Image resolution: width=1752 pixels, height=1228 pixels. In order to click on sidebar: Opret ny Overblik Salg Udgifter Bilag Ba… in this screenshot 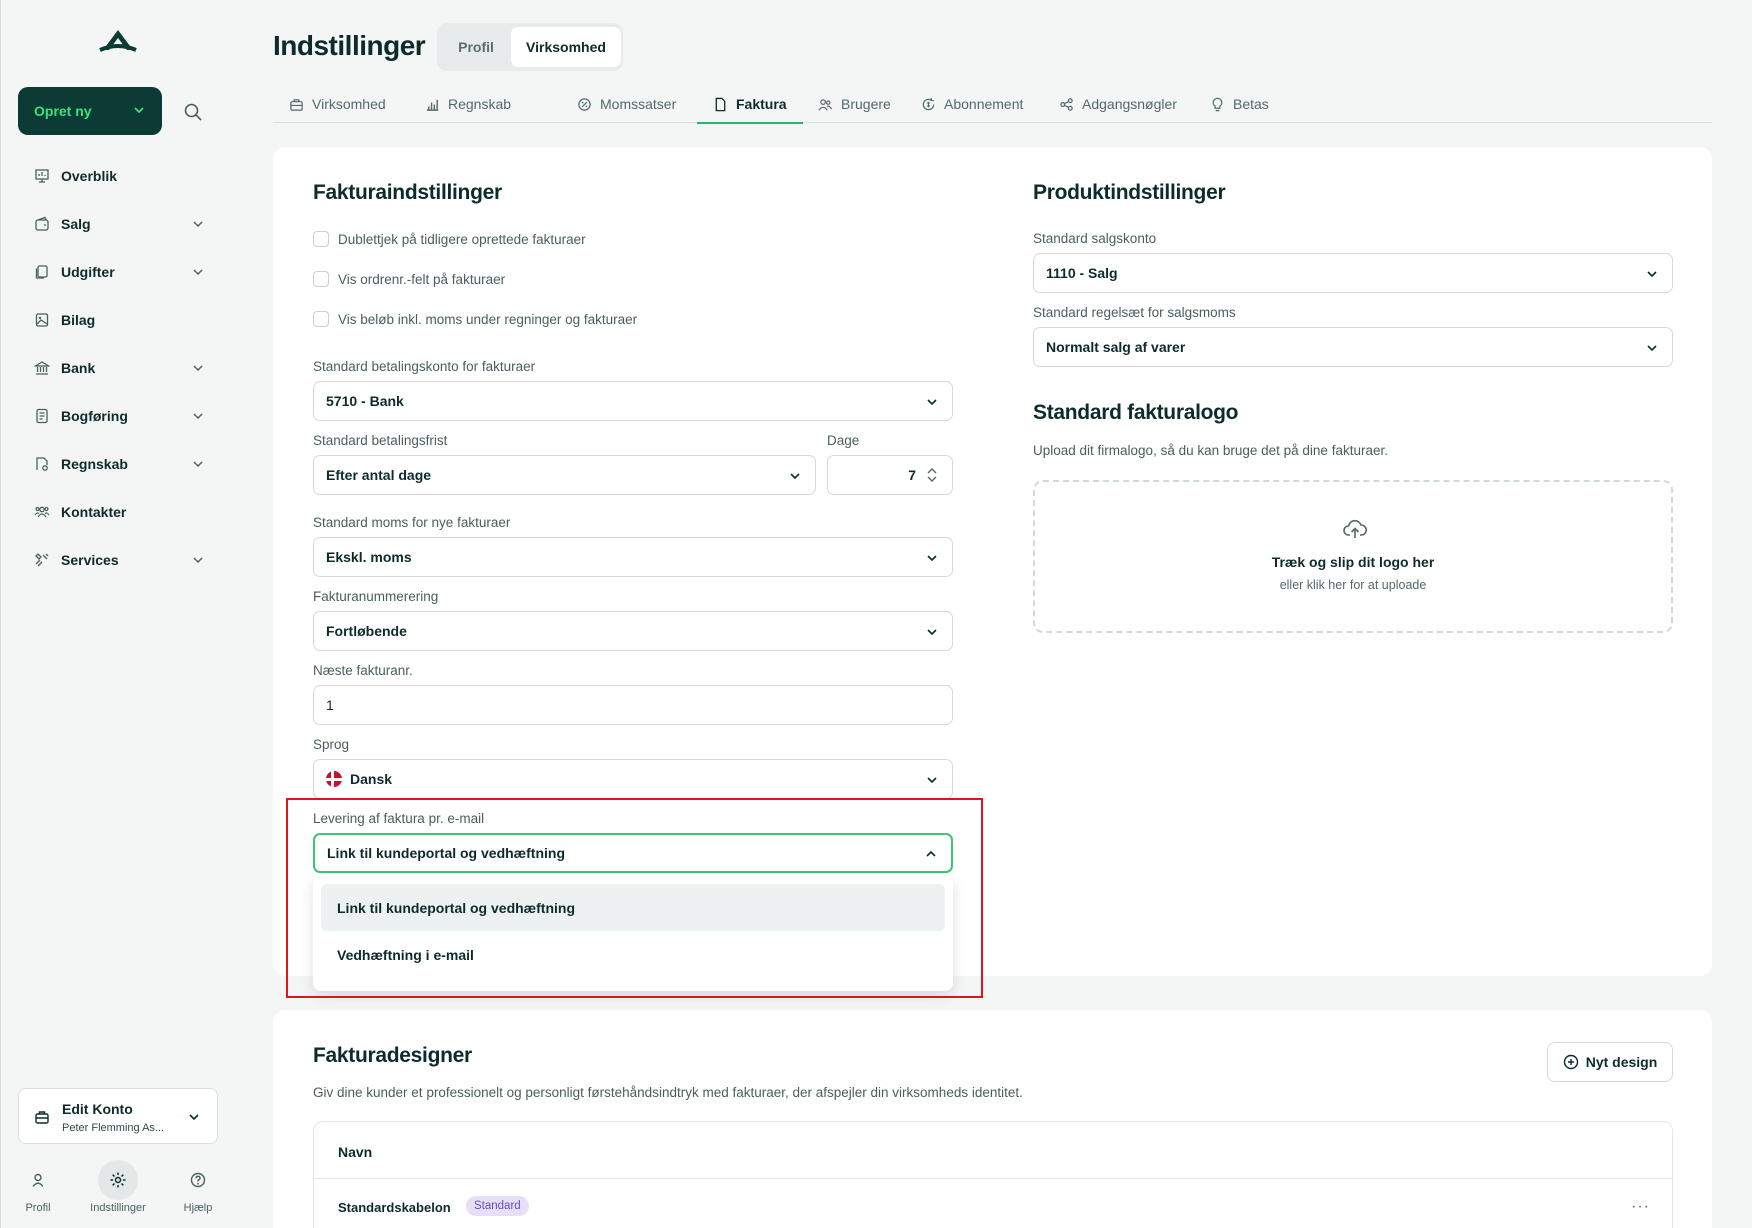, I will do `click(116, 614)`.